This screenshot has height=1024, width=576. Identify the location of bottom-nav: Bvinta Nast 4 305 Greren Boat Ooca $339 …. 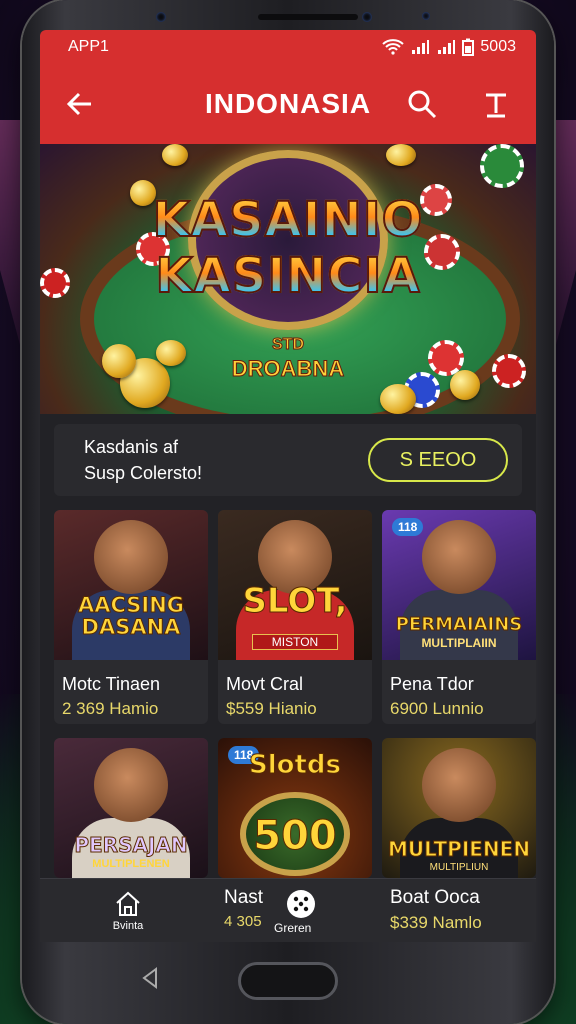
(288, 910).